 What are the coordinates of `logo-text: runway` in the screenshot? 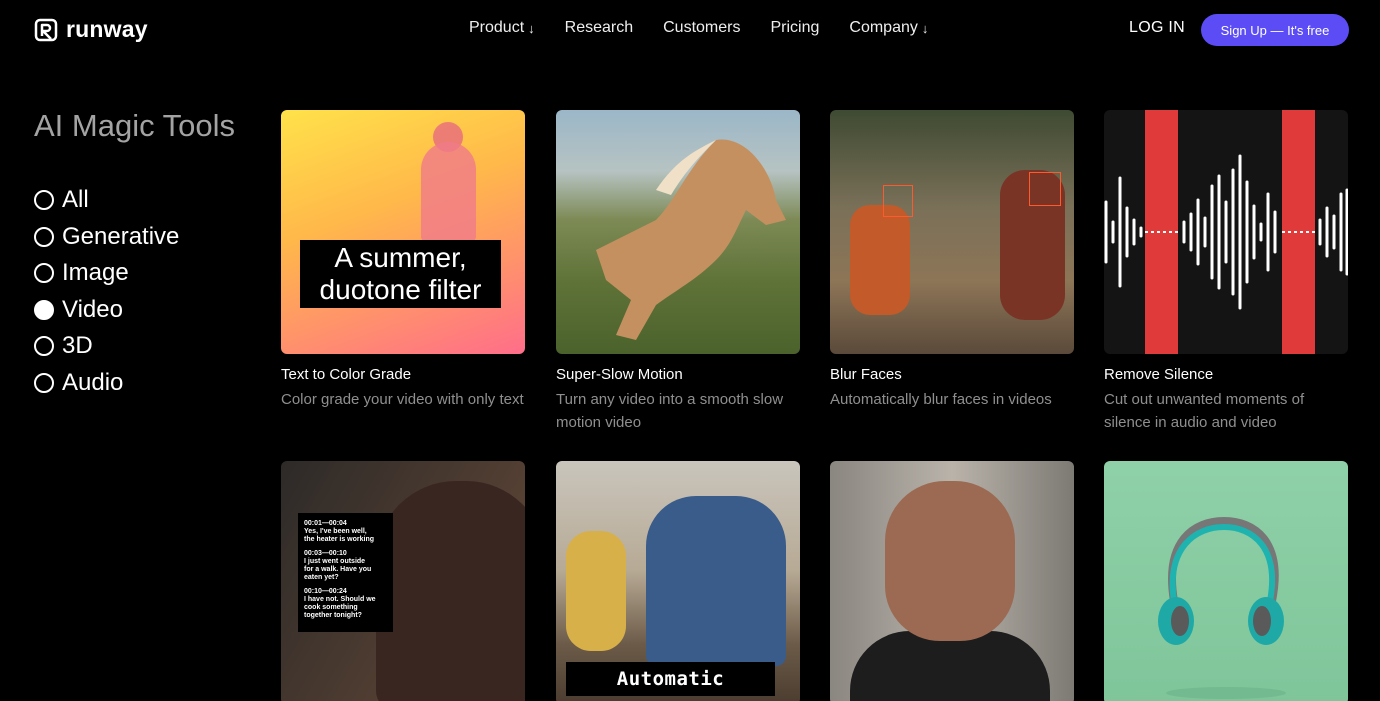 It's located at (107, 29).